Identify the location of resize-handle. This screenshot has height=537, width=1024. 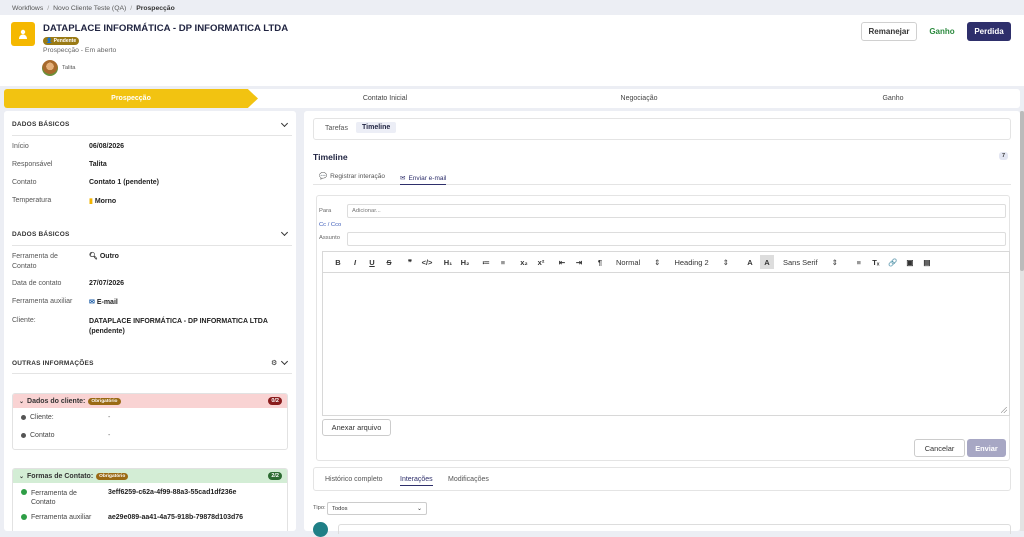
(1004, 410).